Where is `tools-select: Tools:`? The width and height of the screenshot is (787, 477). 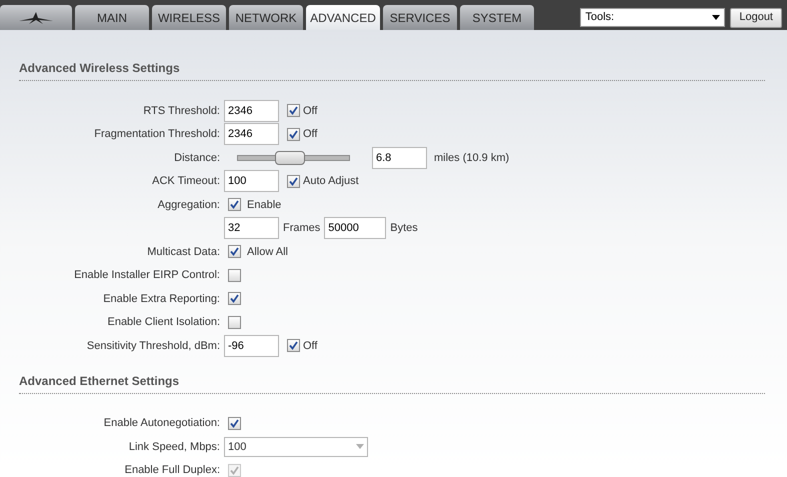
tools-select: Tools: is located at coordinates (653, 17).